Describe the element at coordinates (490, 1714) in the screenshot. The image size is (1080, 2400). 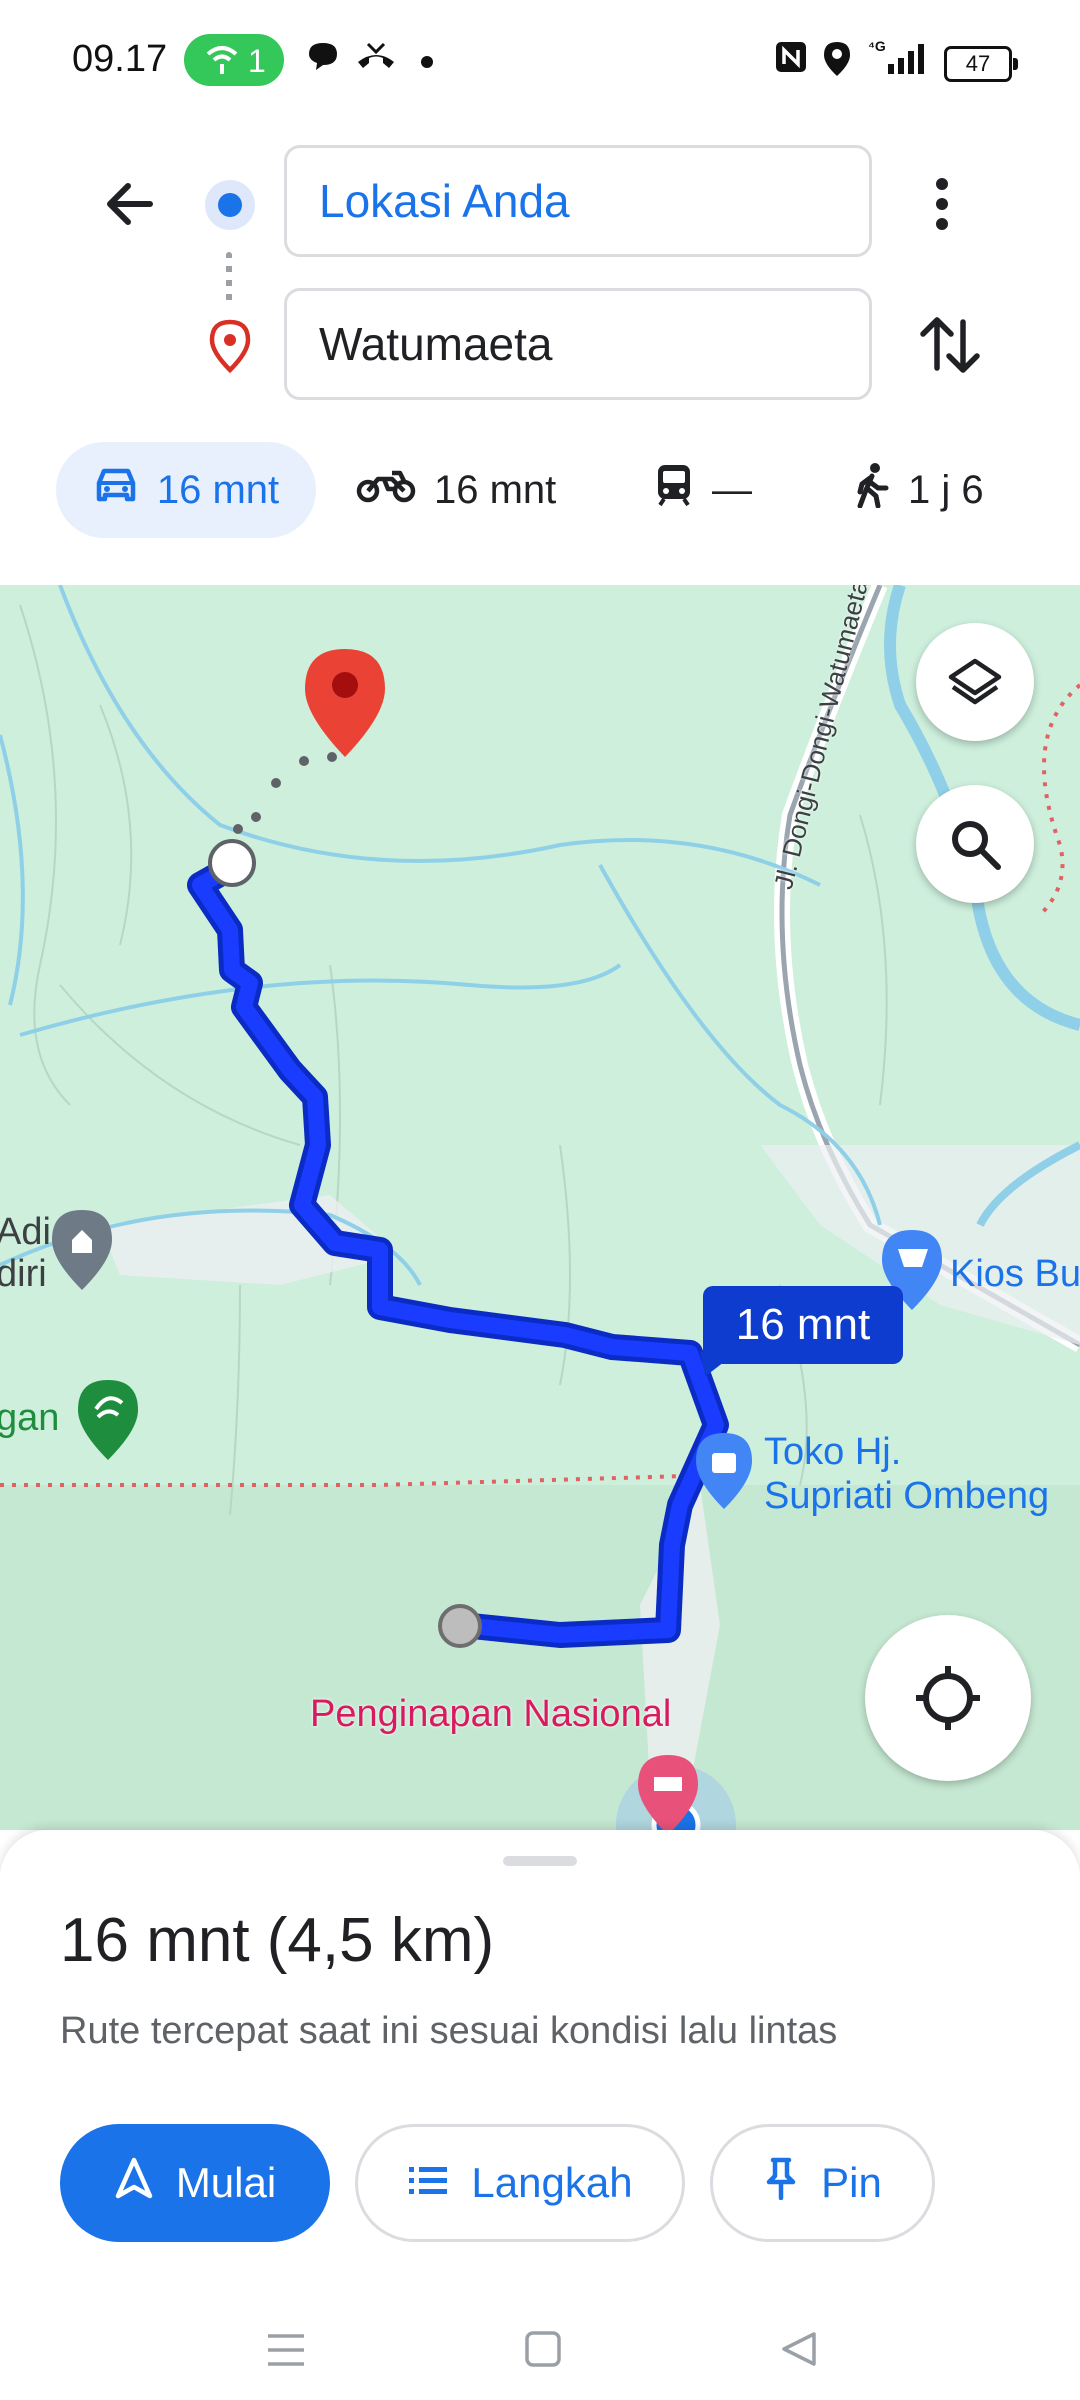
I see `place-penginapan-label: Penginapan Nasional` at that location.